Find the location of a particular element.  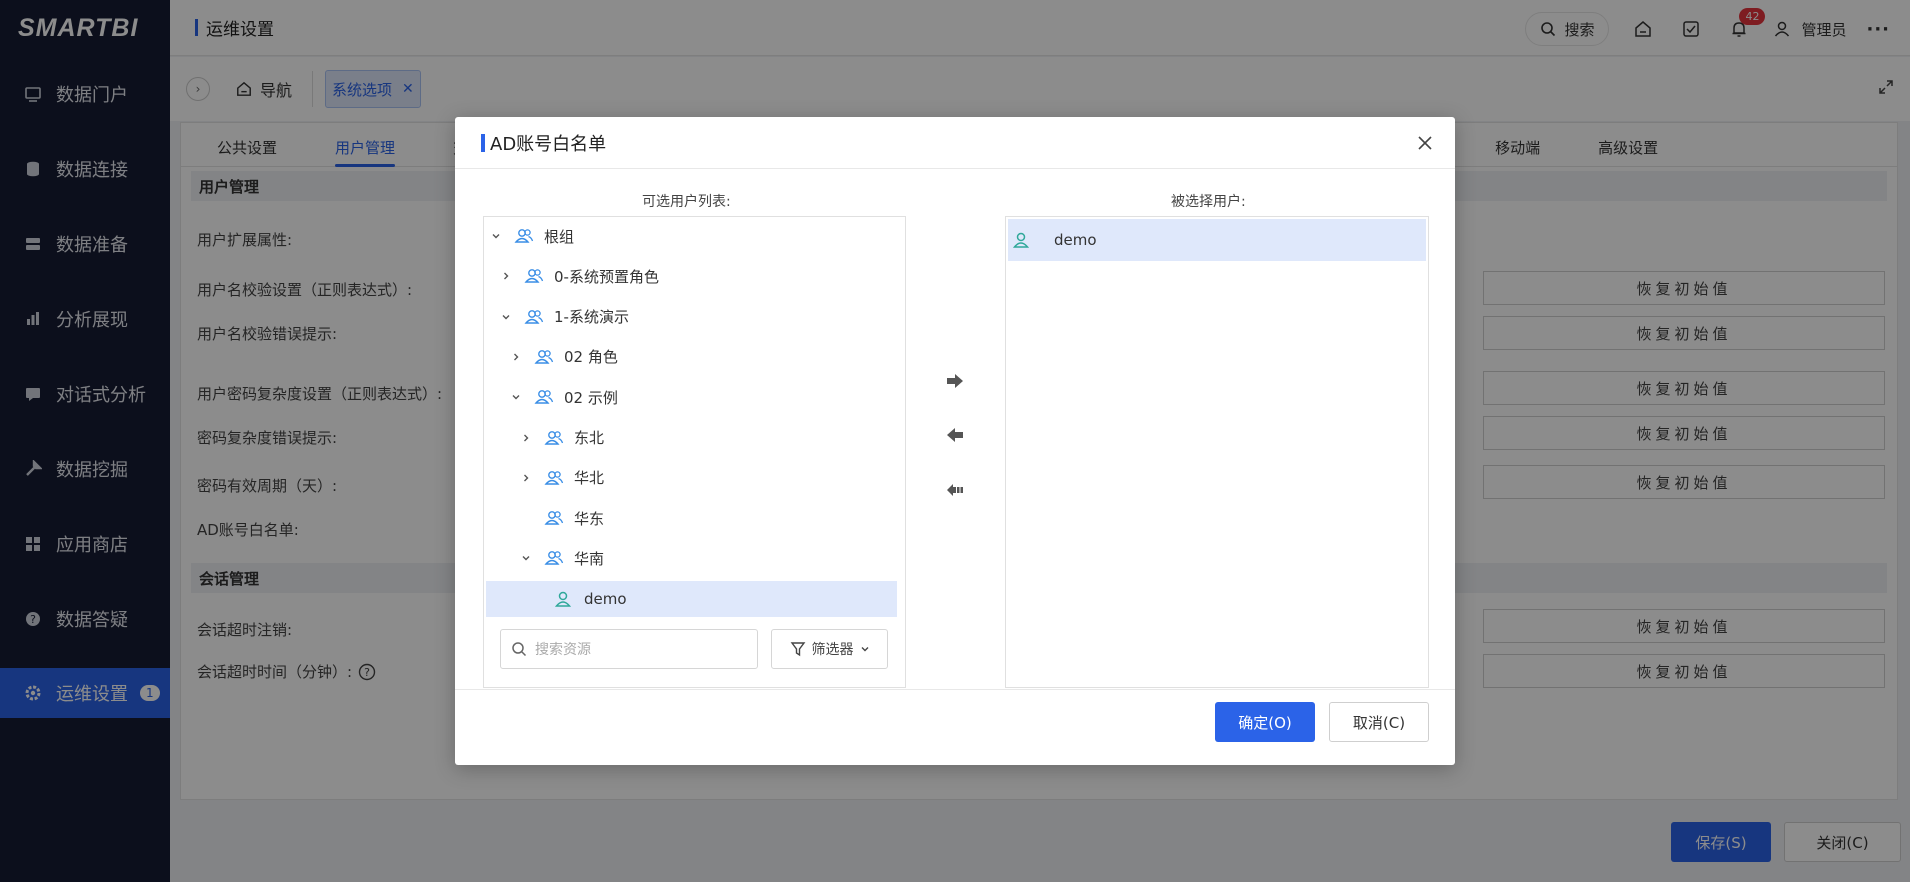

remove-all-button is located at coordinates (955, 490).